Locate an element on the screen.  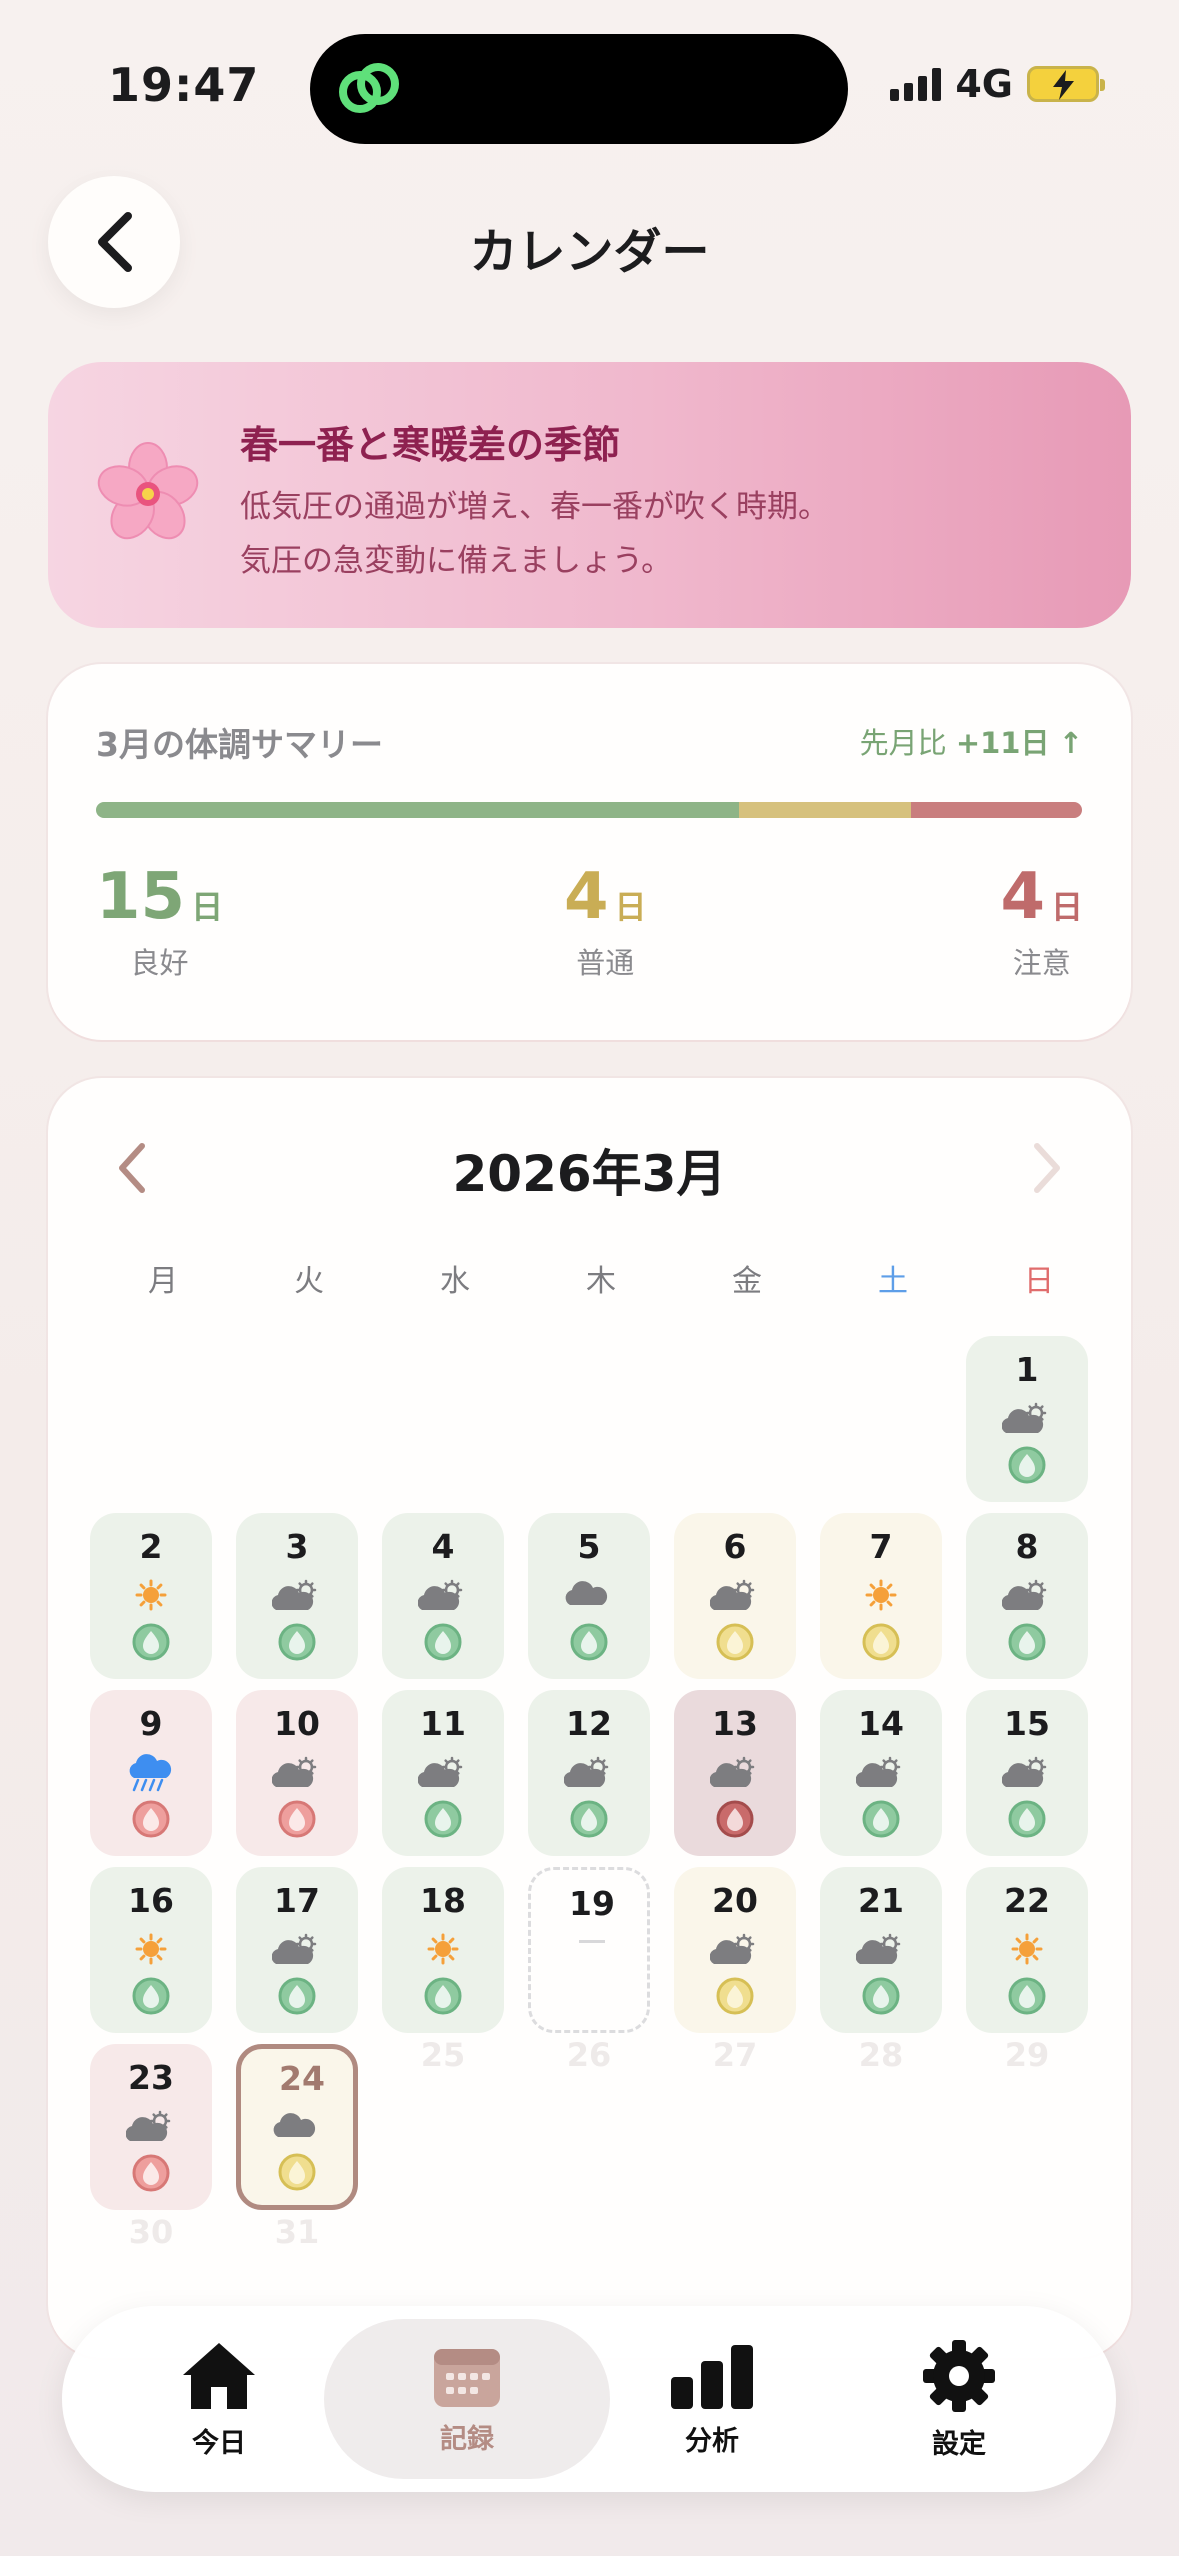
calendar-day-future: 26 is located at coordinates (589, 2055).